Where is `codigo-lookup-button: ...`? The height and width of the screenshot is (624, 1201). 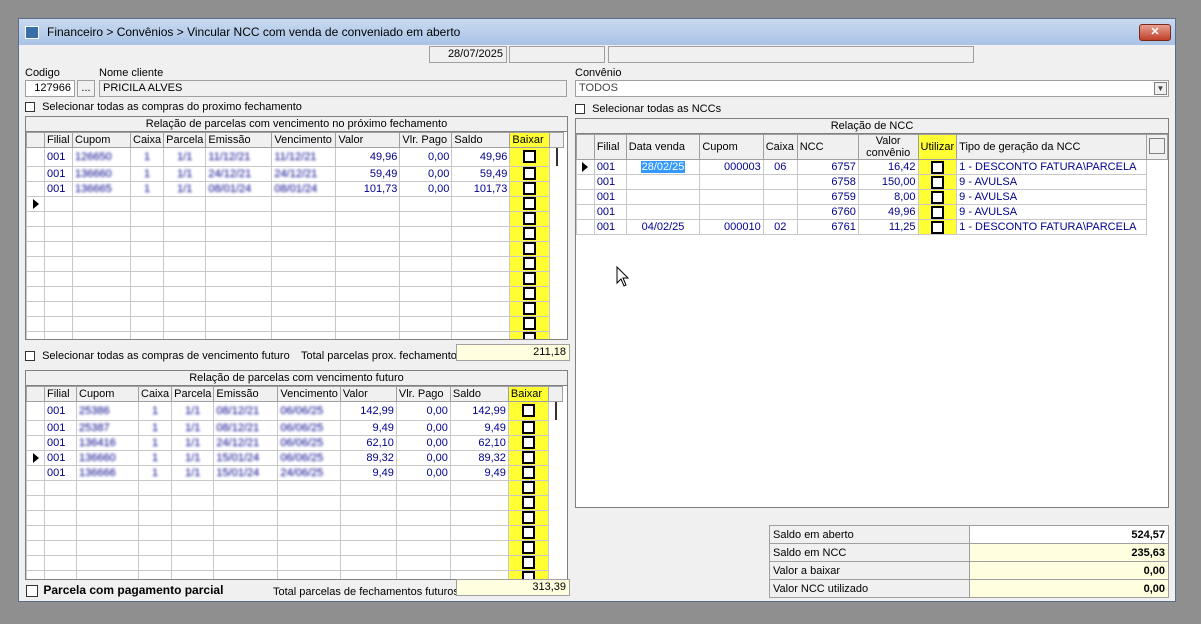
codigo-lookup-button: ... is located at coordinates (86, 88).